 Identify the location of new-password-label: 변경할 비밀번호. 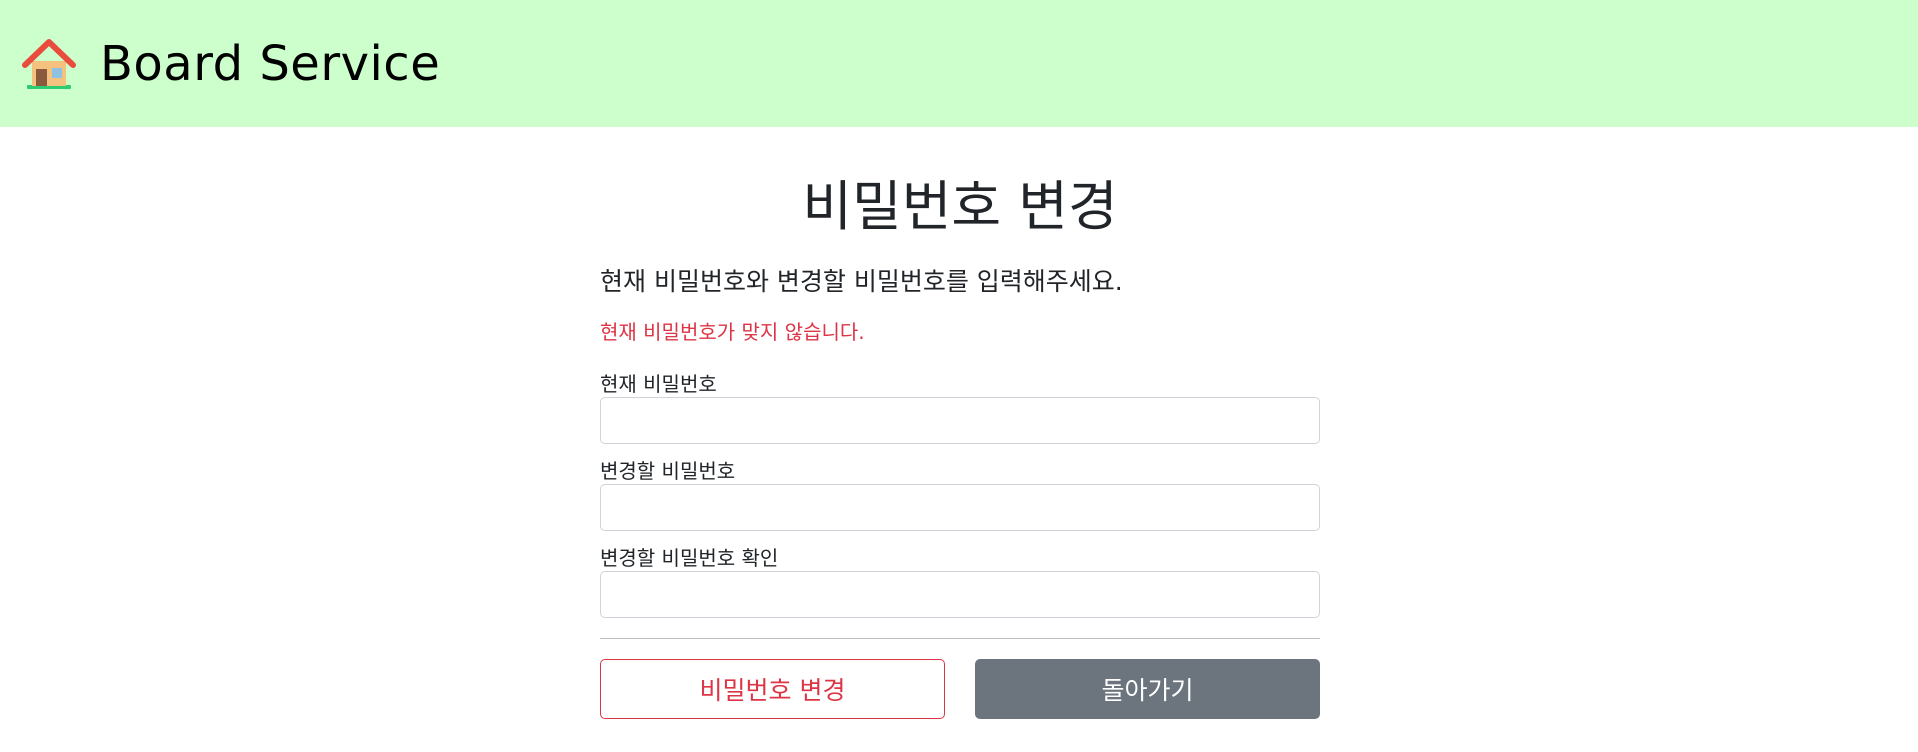
(668, 470).